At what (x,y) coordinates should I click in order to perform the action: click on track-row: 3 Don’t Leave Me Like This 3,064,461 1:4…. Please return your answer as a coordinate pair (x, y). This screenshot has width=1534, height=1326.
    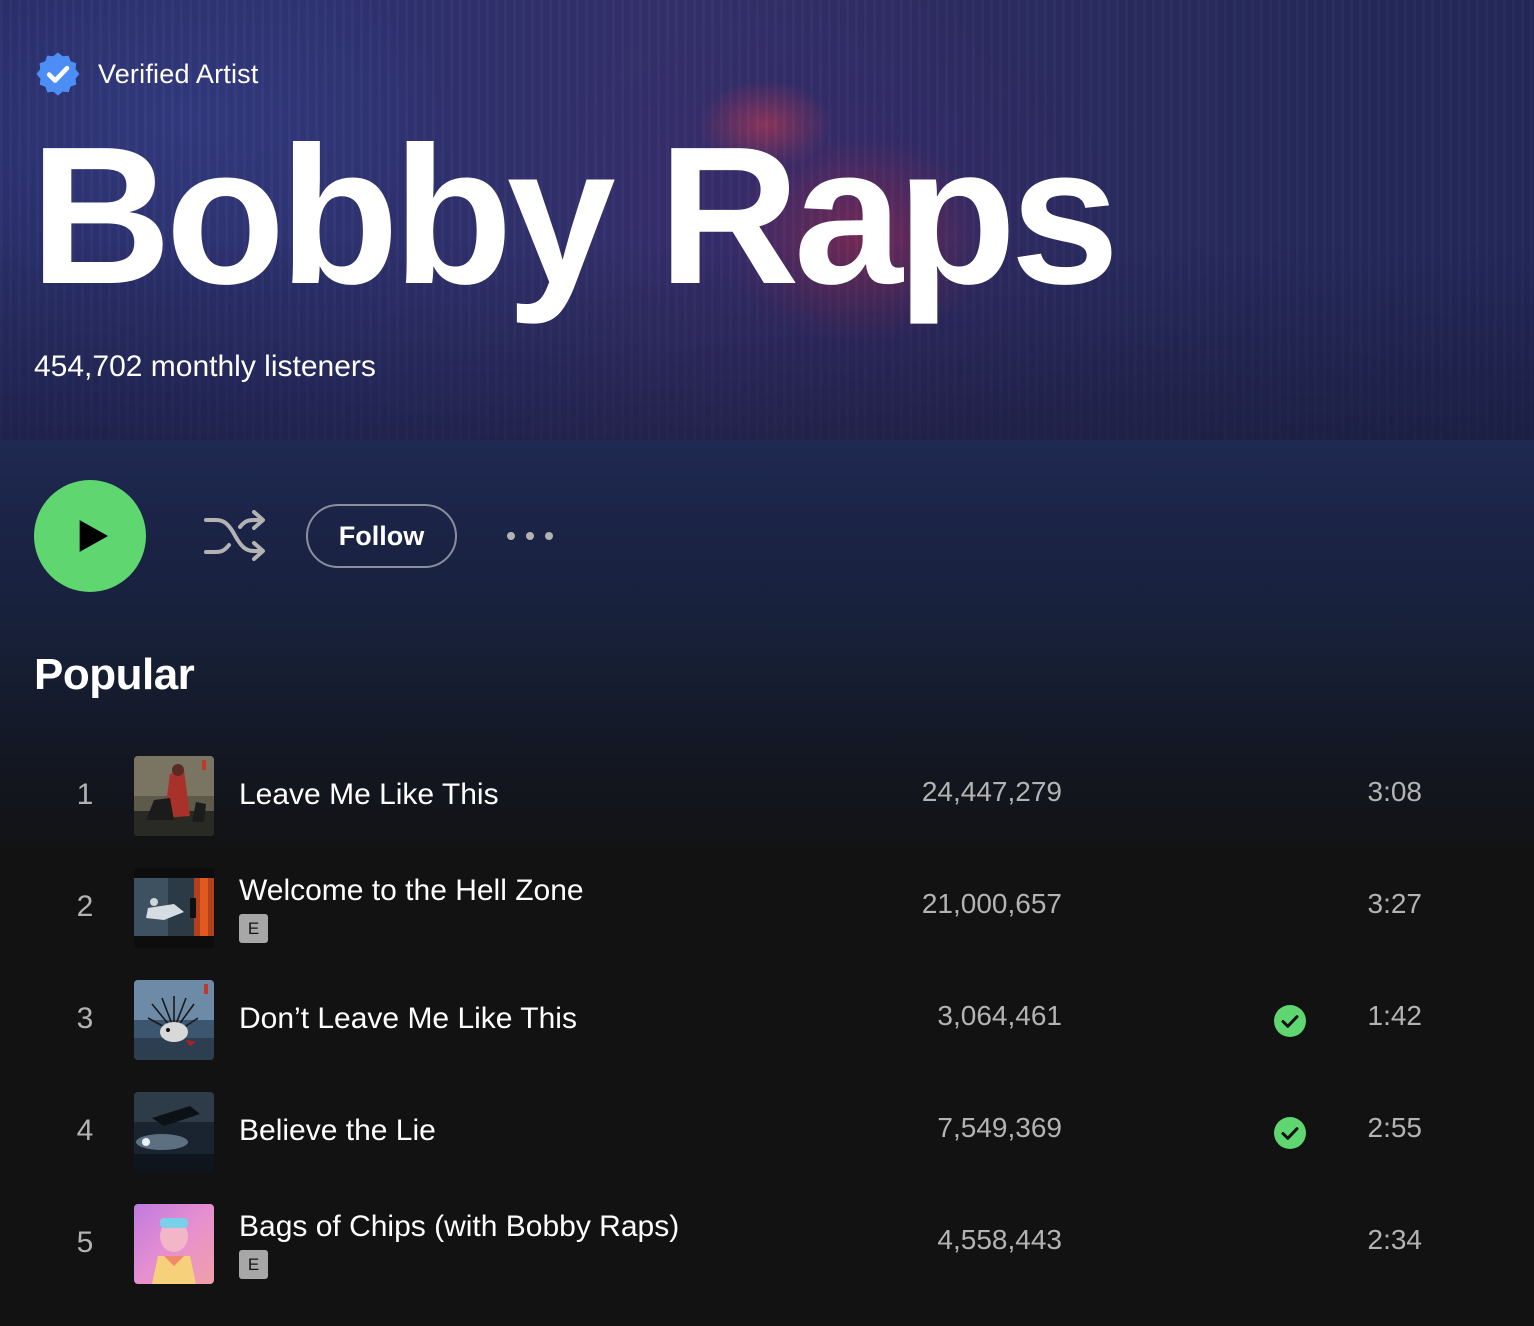
    Looking at the image, I should click on (767, 1020).